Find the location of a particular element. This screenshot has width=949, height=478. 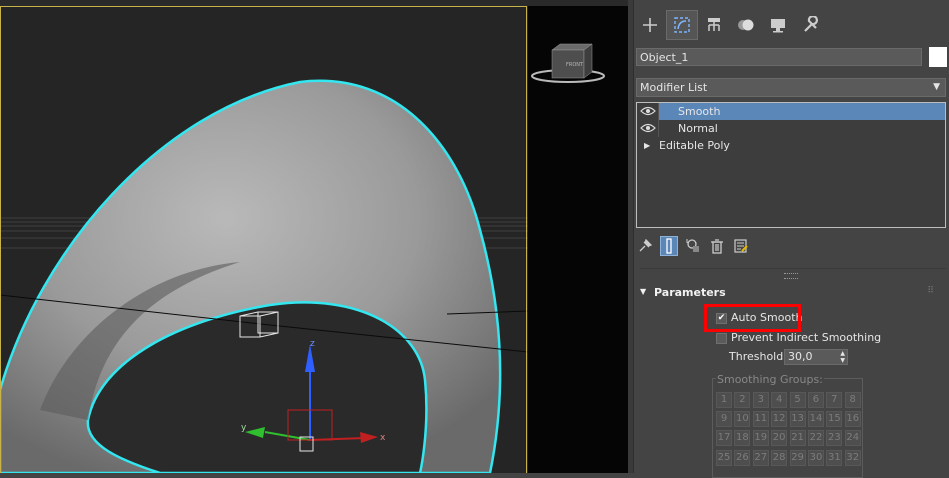

plus-icon is located at coordinates (650, 25).